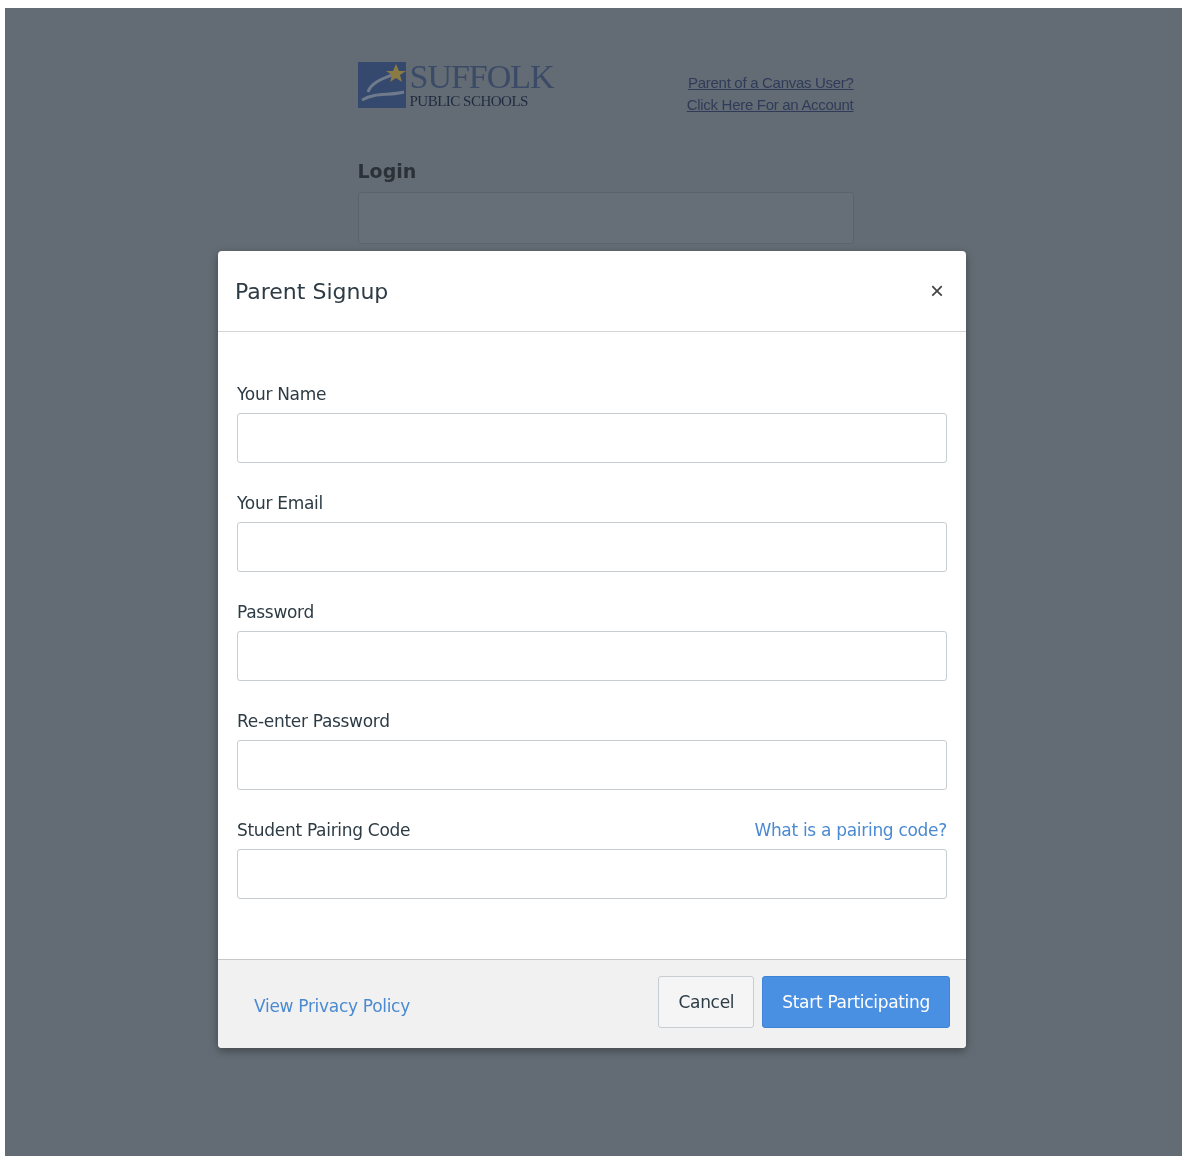  What do you see at coordinates (856, 1002) in the screenshot?
I see `start-button: Start Participating` at bounding box center [856, 1002].